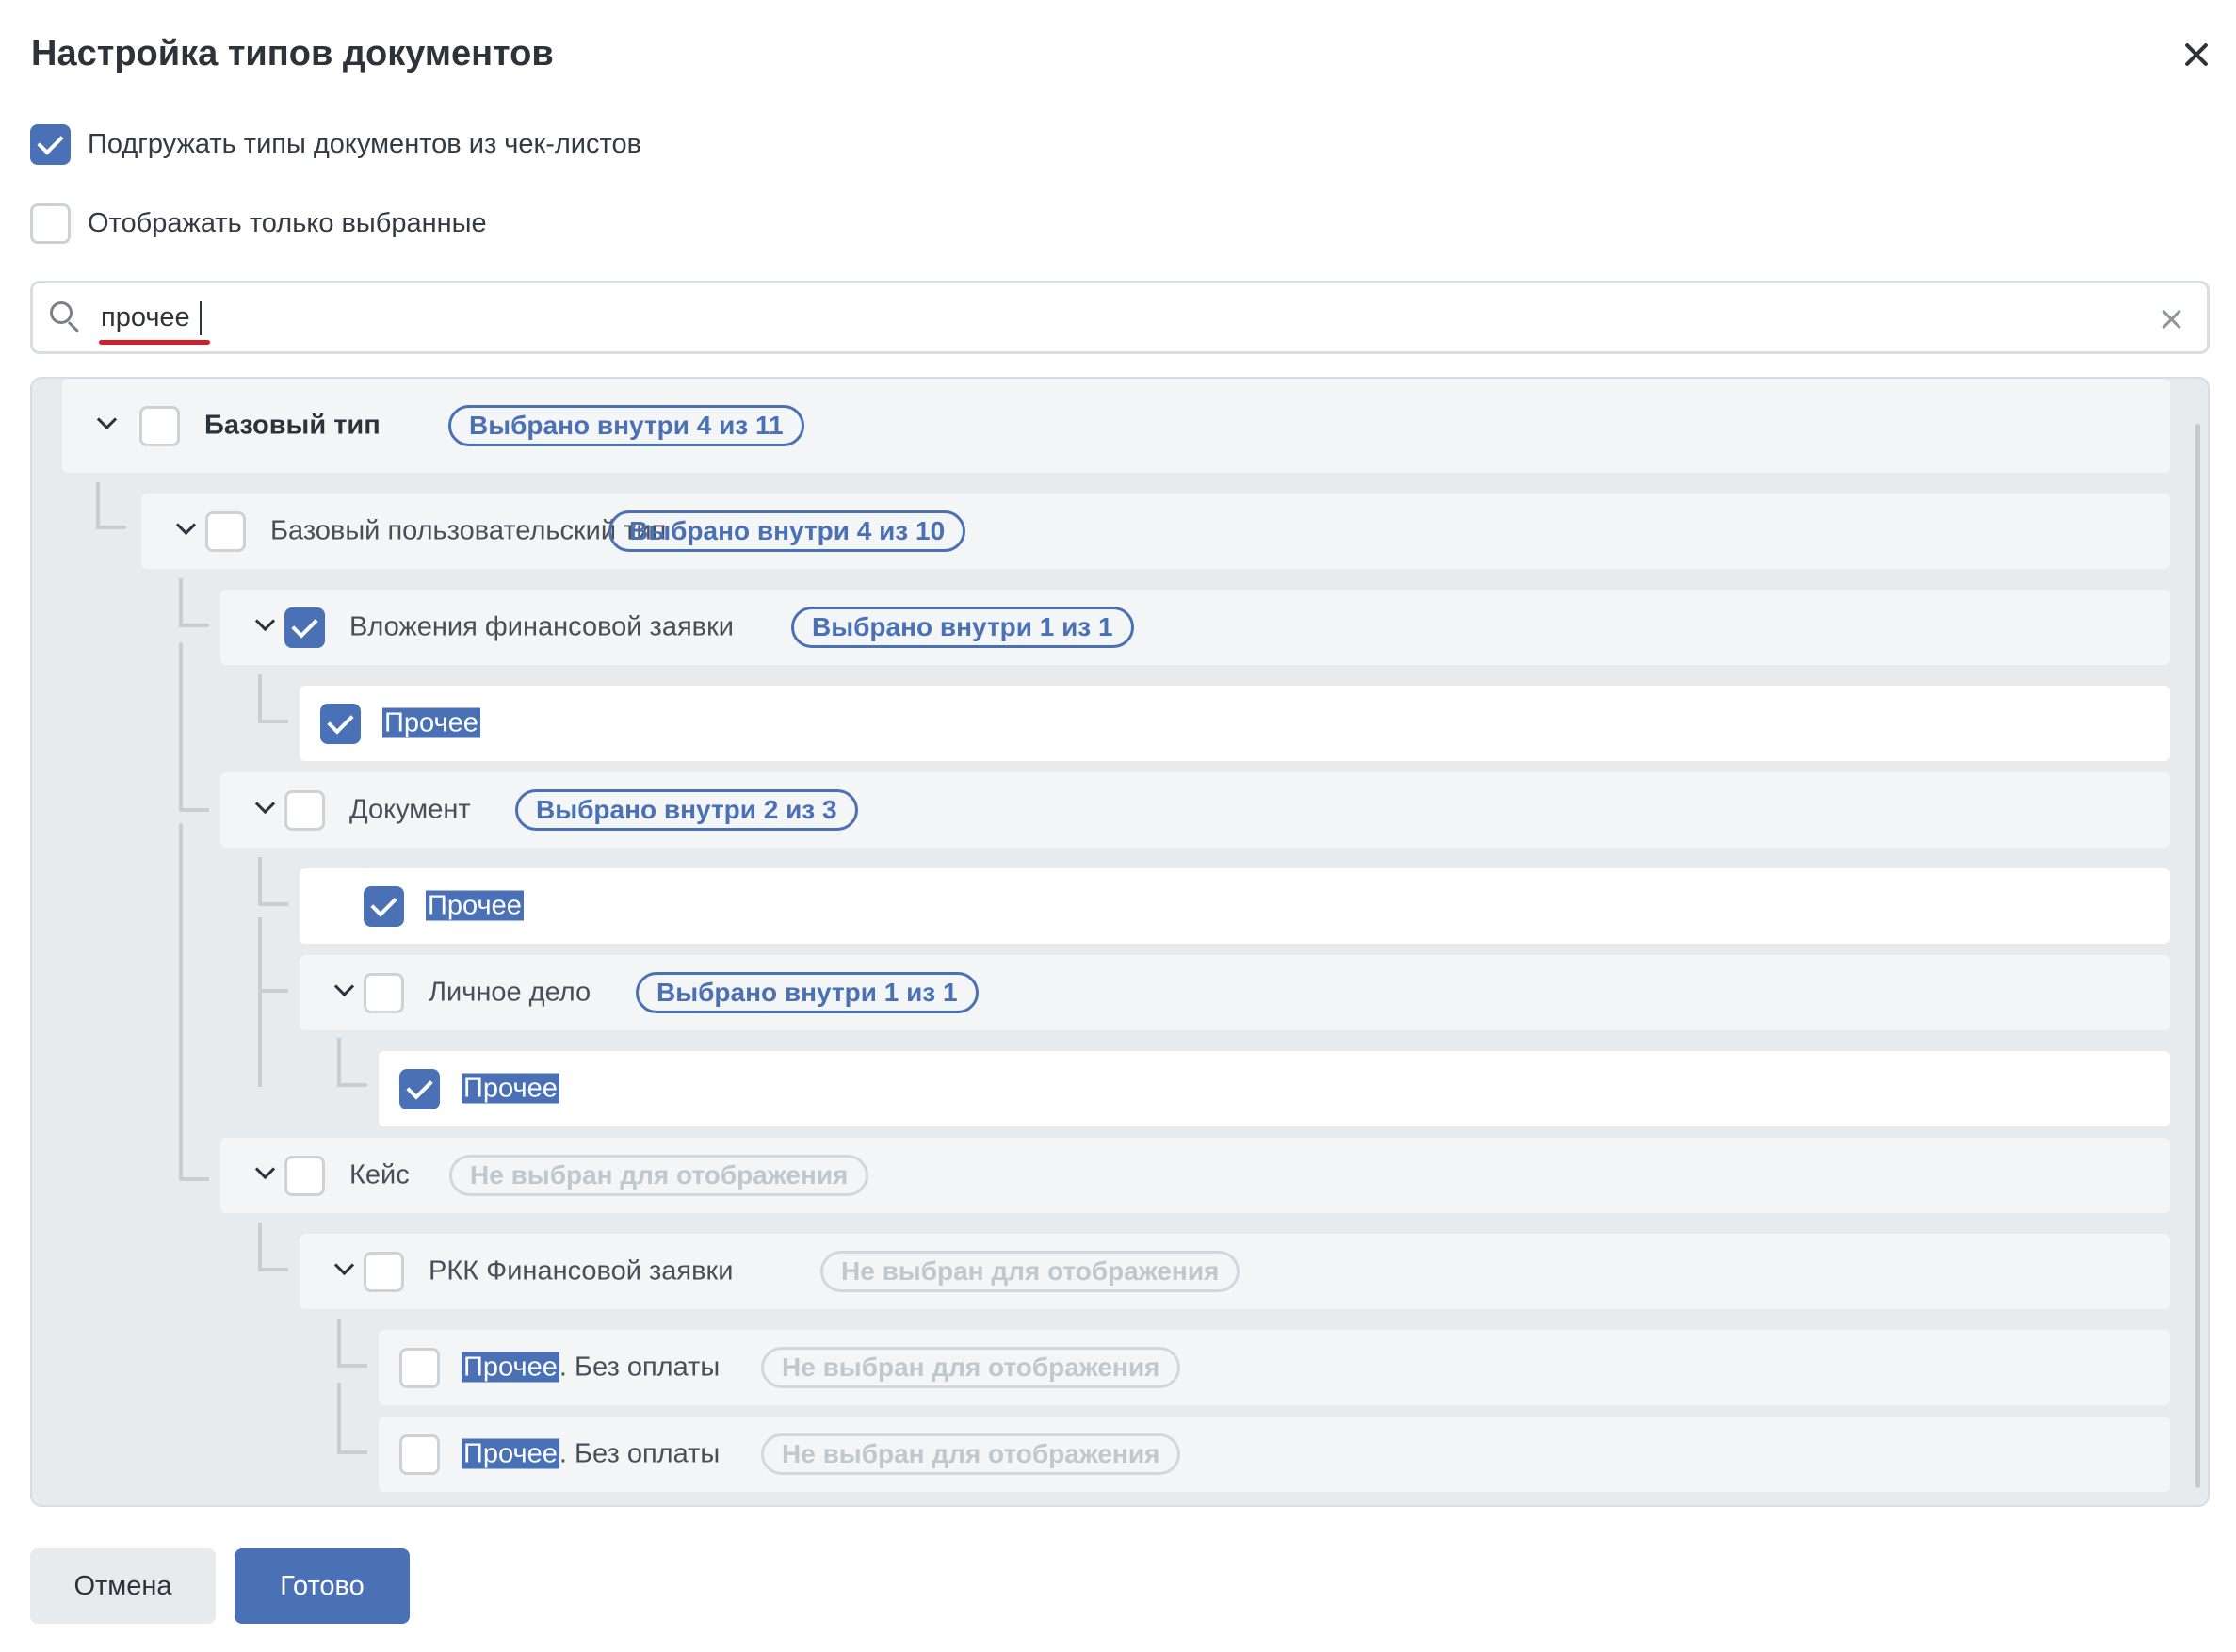 This screenshot has height=1652, width=2236. I want to click on show-only-selected-label: Отображать только выбранные, so click(287, 223).